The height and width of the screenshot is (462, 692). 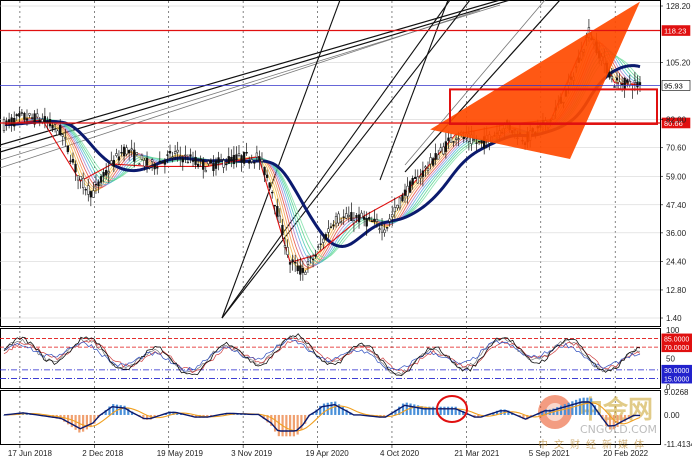 I want to click on y-tick-label: 12.80, so click(x=676, y=290).